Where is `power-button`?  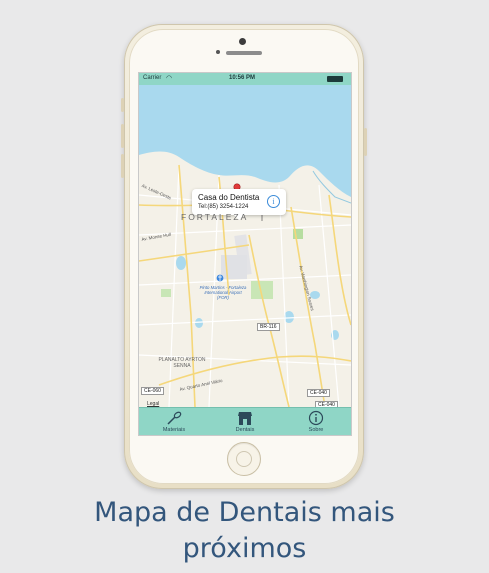
power-button is located at coordinates (365, 142).